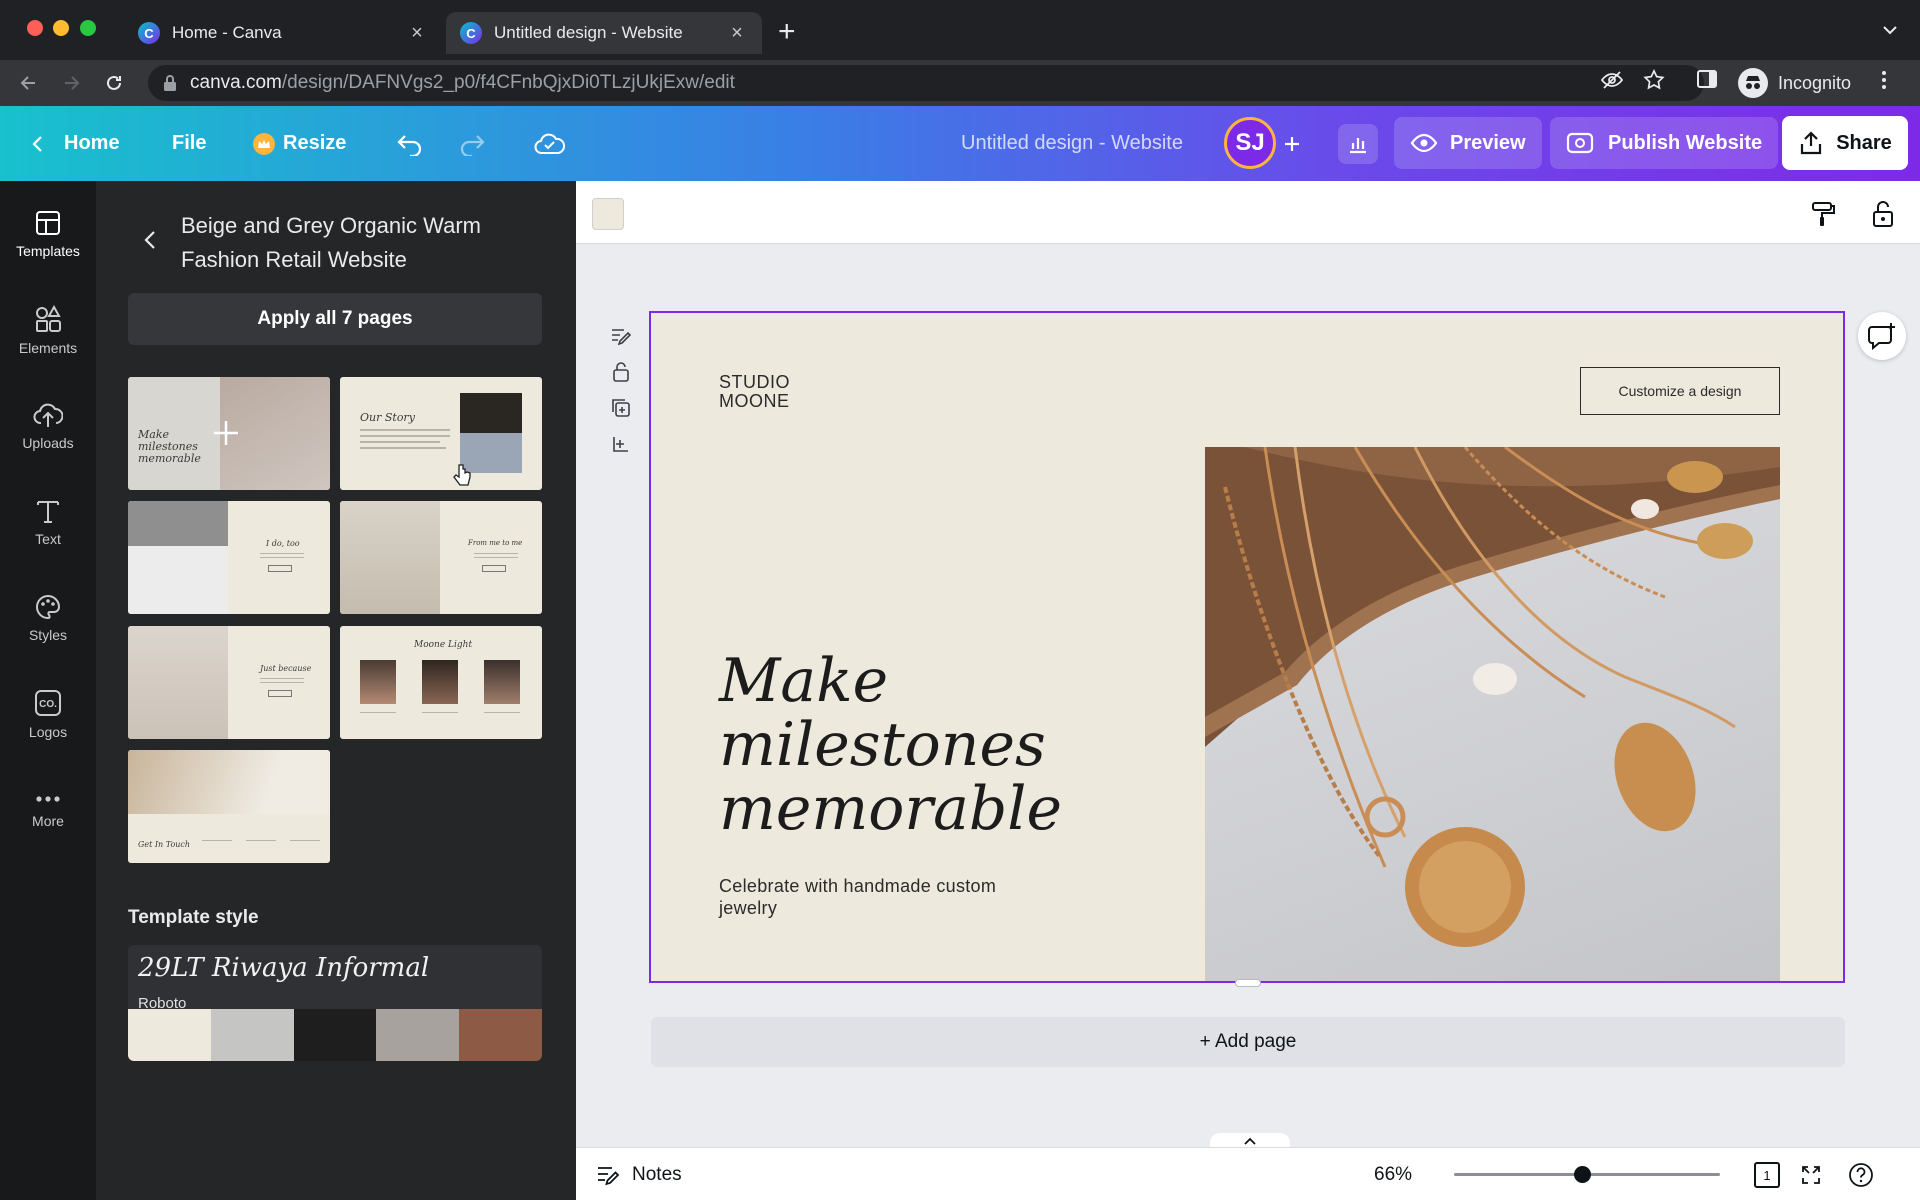  Describe the element at coordinates (335, 1003) in the screenshot. I see `template-style-card: 29LT Riwaya Informal Roboto` at that location.